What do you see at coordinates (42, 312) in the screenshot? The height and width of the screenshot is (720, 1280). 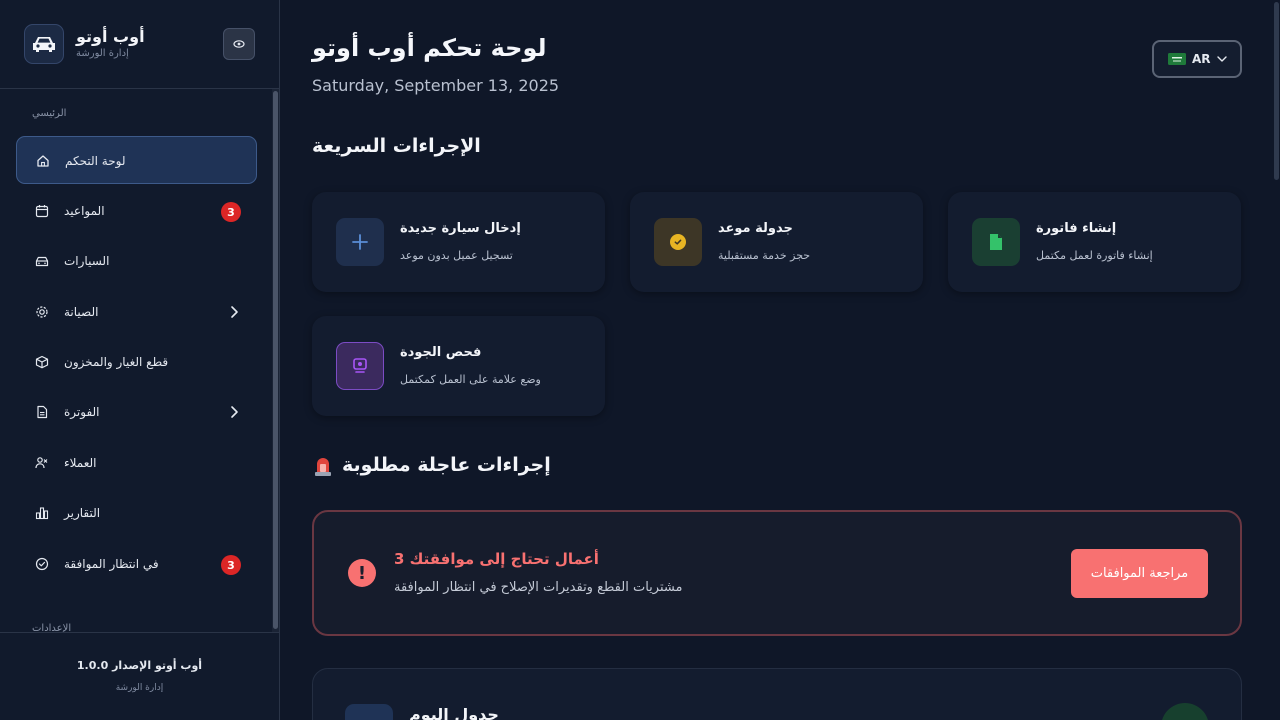 I see `gear-icon` at bounding box center [42, 312].